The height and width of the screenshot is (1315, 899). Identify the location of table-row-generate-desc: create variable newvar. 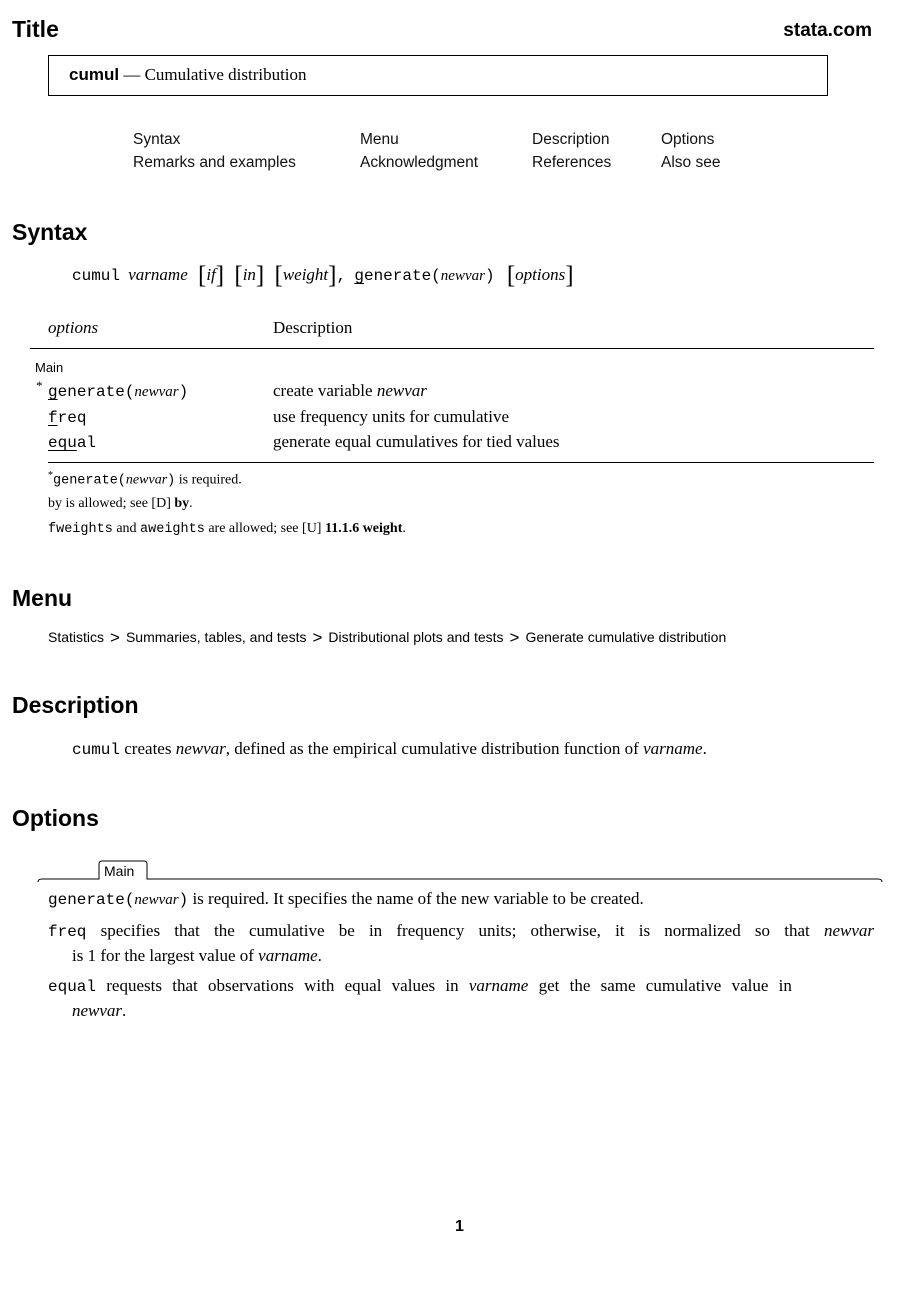
(350, 391).